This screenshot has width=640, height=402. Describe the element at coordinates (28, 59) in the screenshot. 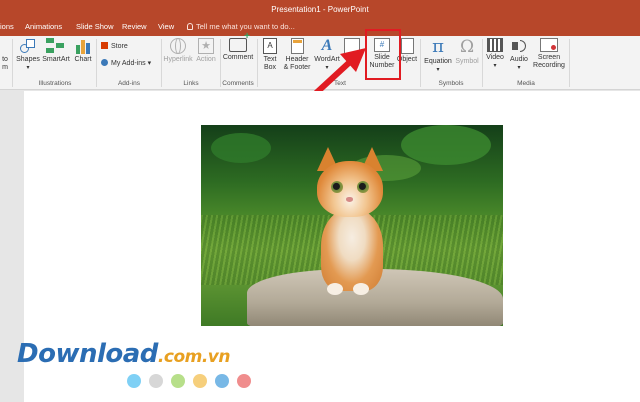

I see `shapes-label: Shapes` at that location.